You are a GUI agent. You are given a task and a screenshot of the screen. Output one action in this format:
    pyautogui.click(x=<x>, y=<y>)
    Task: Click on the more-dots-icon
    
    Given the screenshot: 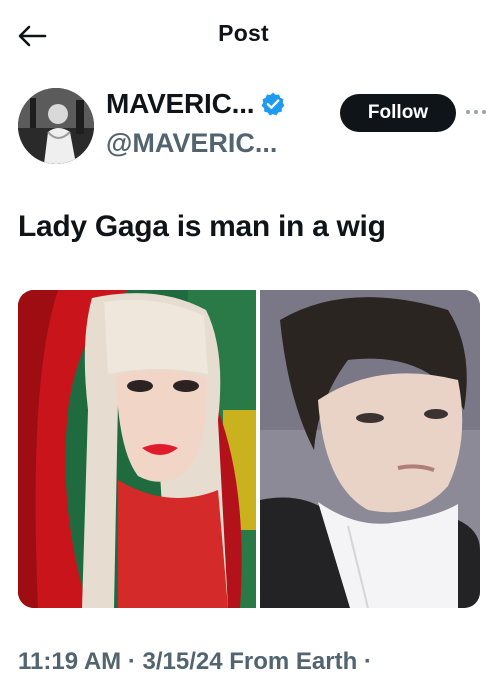 What is the action you would take?
    pyautogui.click(x=476, y=112)
    